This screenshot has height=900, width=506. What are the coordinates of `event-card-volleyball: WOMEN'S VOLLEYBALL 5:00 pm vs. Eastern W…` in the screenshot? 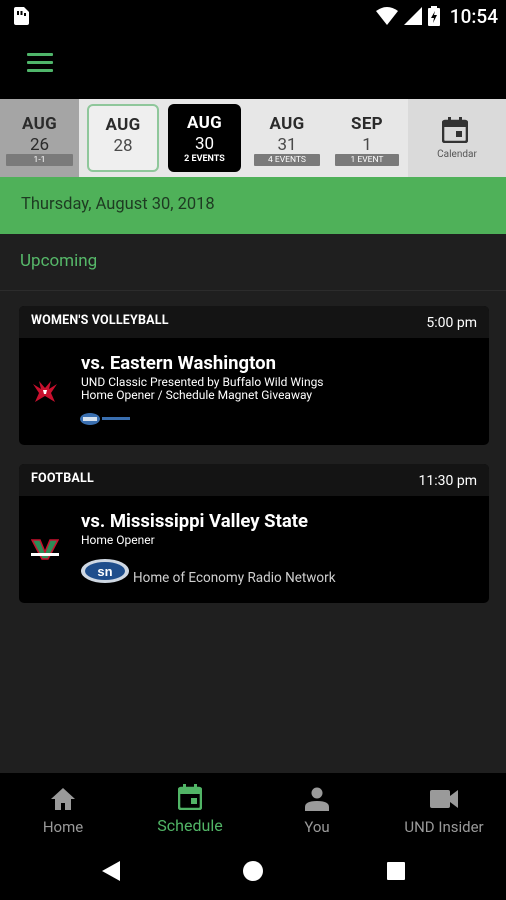 It's located at (254, 375).